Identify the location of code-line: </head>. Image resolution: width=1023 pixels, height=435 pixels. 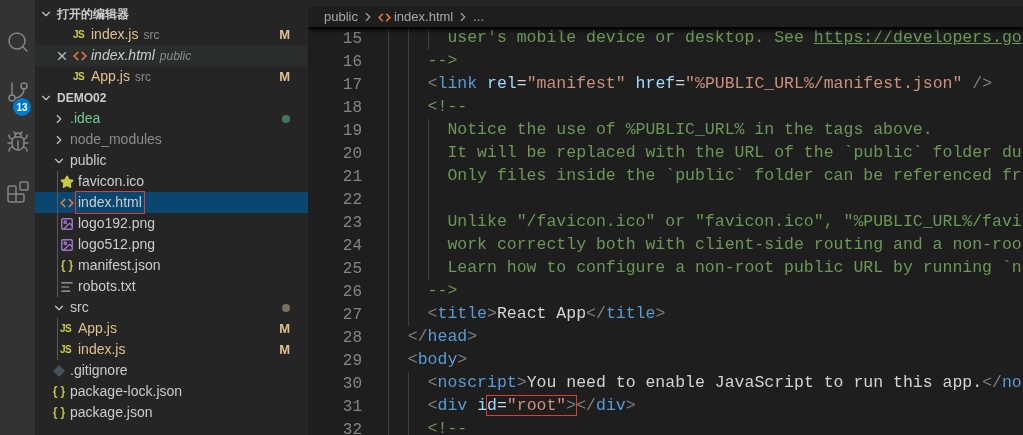
(442, 337).